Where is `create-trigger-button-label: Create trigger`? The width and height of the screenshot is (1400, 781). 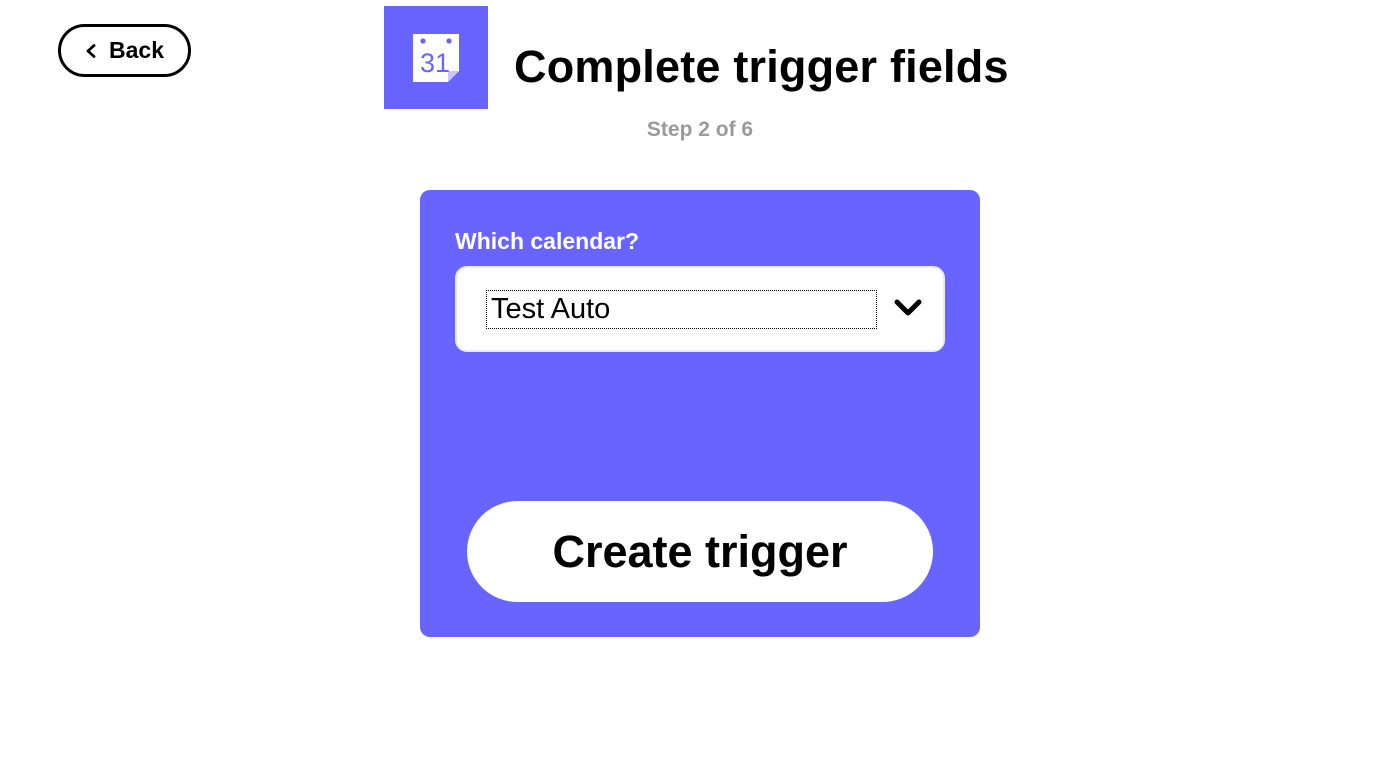
create-trigger-button-label: Create trigger is located at coordinates (700, 551).